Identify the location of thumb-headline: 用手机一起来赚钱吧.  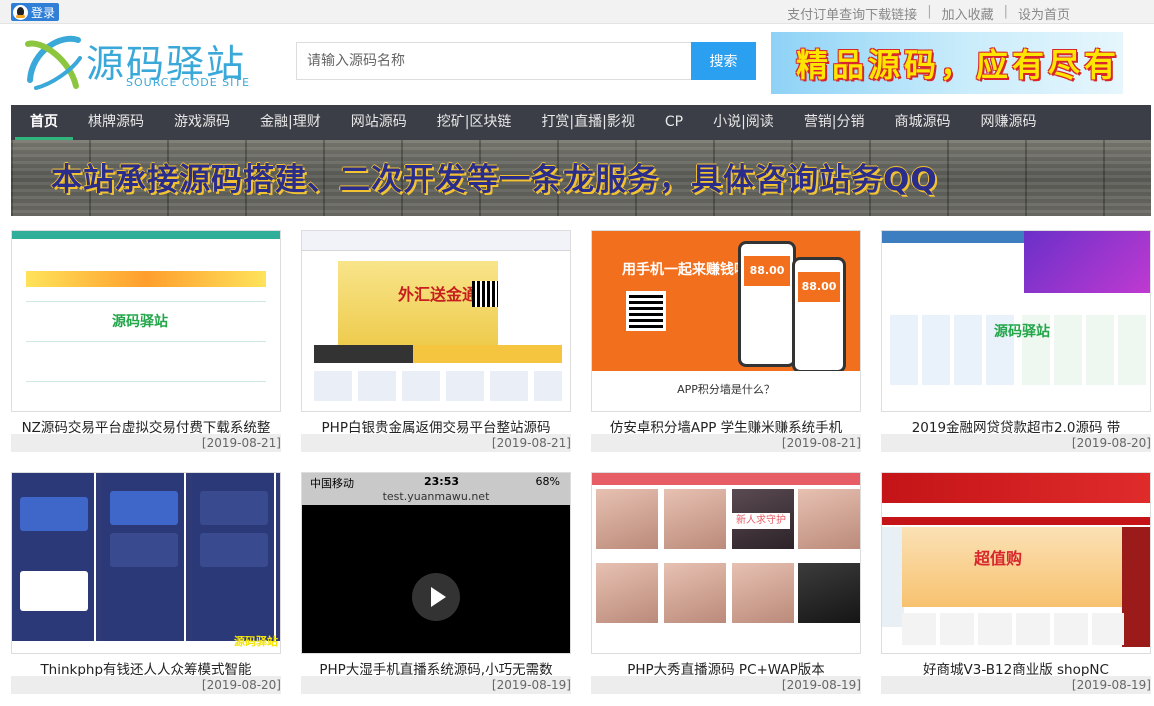
(685, 270).